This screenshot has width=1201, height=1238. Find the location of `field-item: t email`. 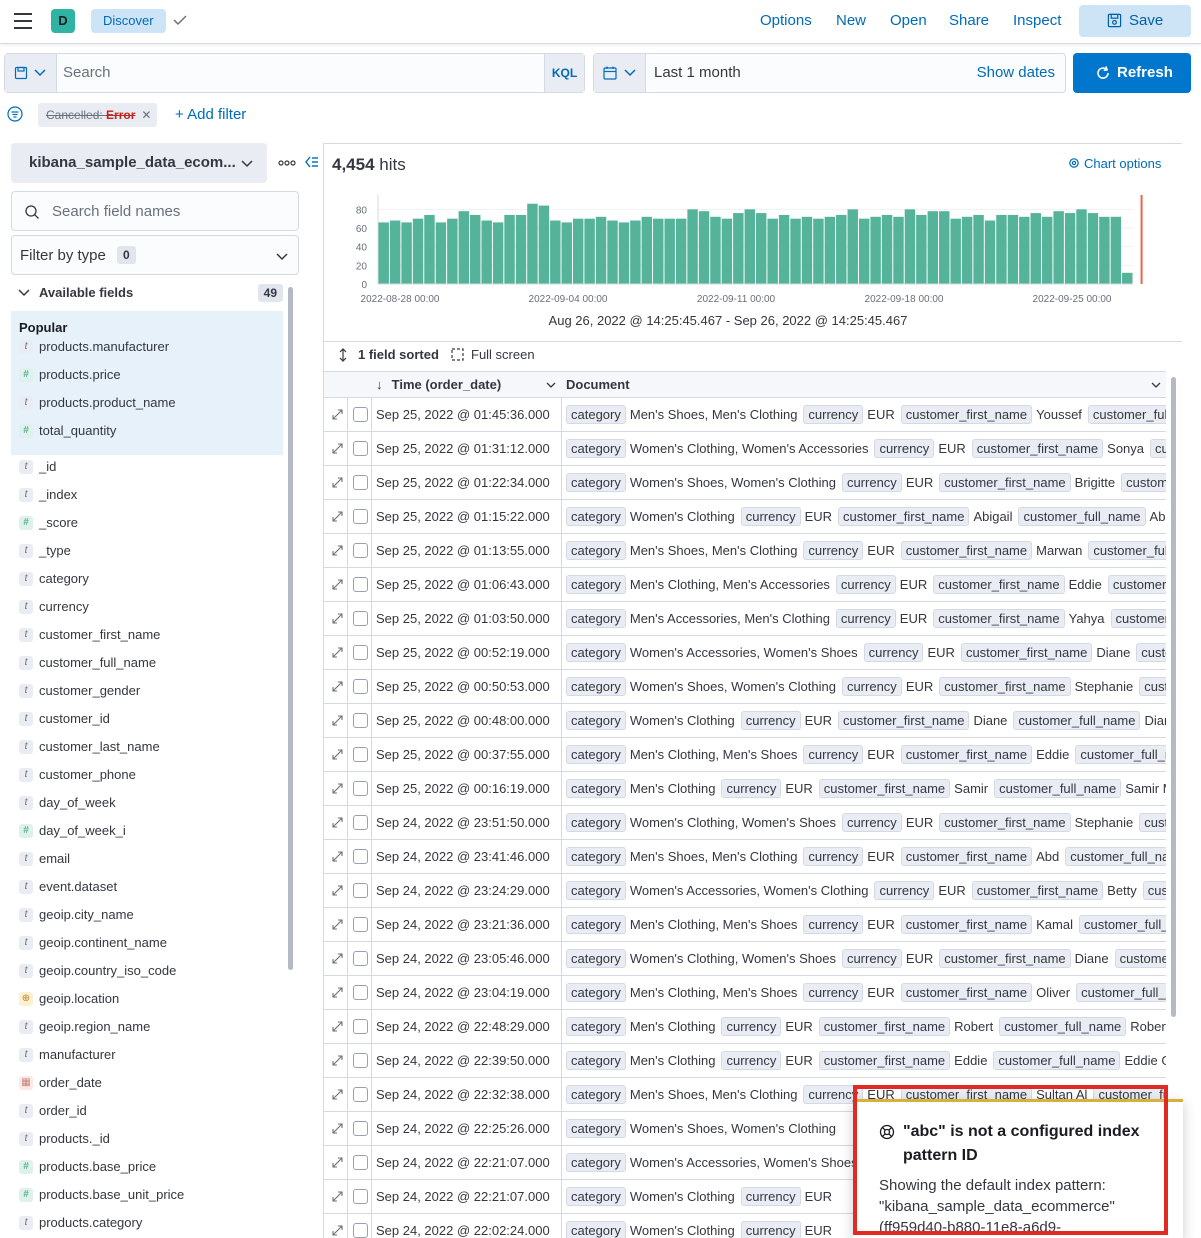

field-item: t email is located at coordinates (150, 859).